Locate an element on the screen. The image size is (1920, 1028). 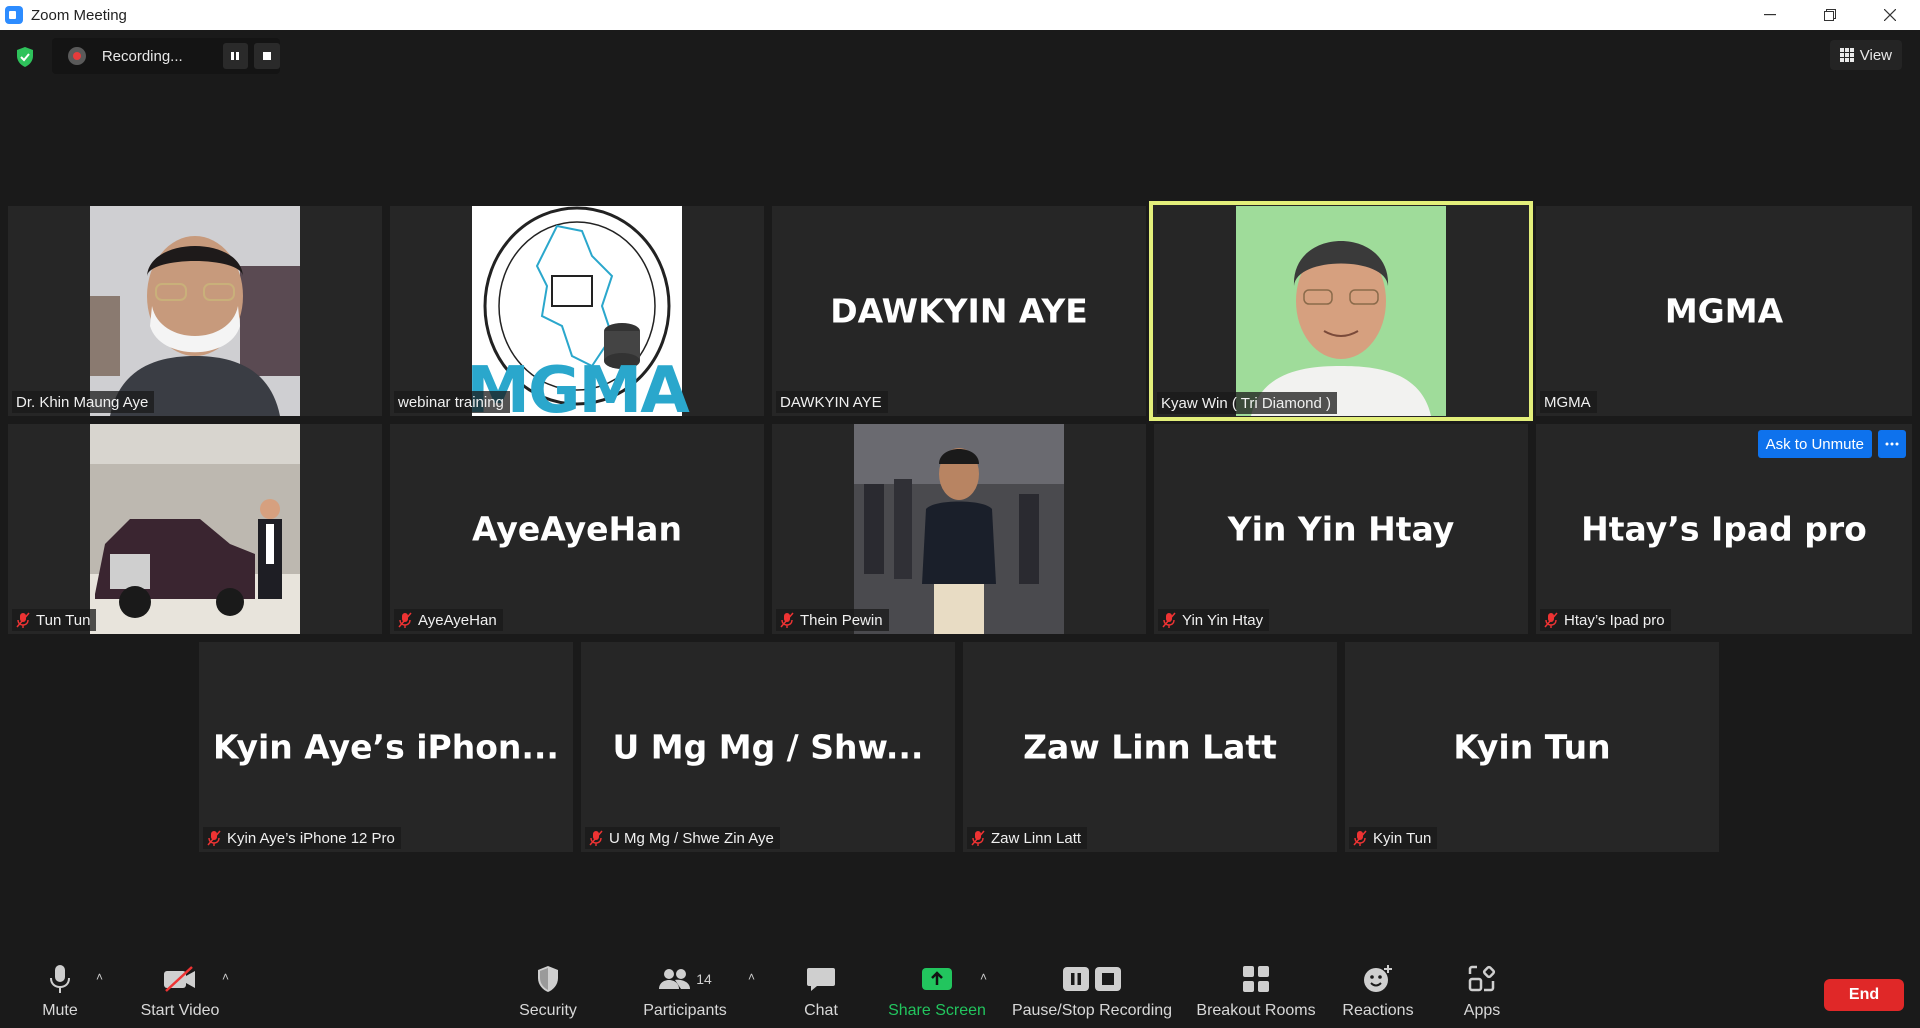
participant-name-label: U Mg Mg / Shwe Zin Aye is located at coordinates (682, 838).